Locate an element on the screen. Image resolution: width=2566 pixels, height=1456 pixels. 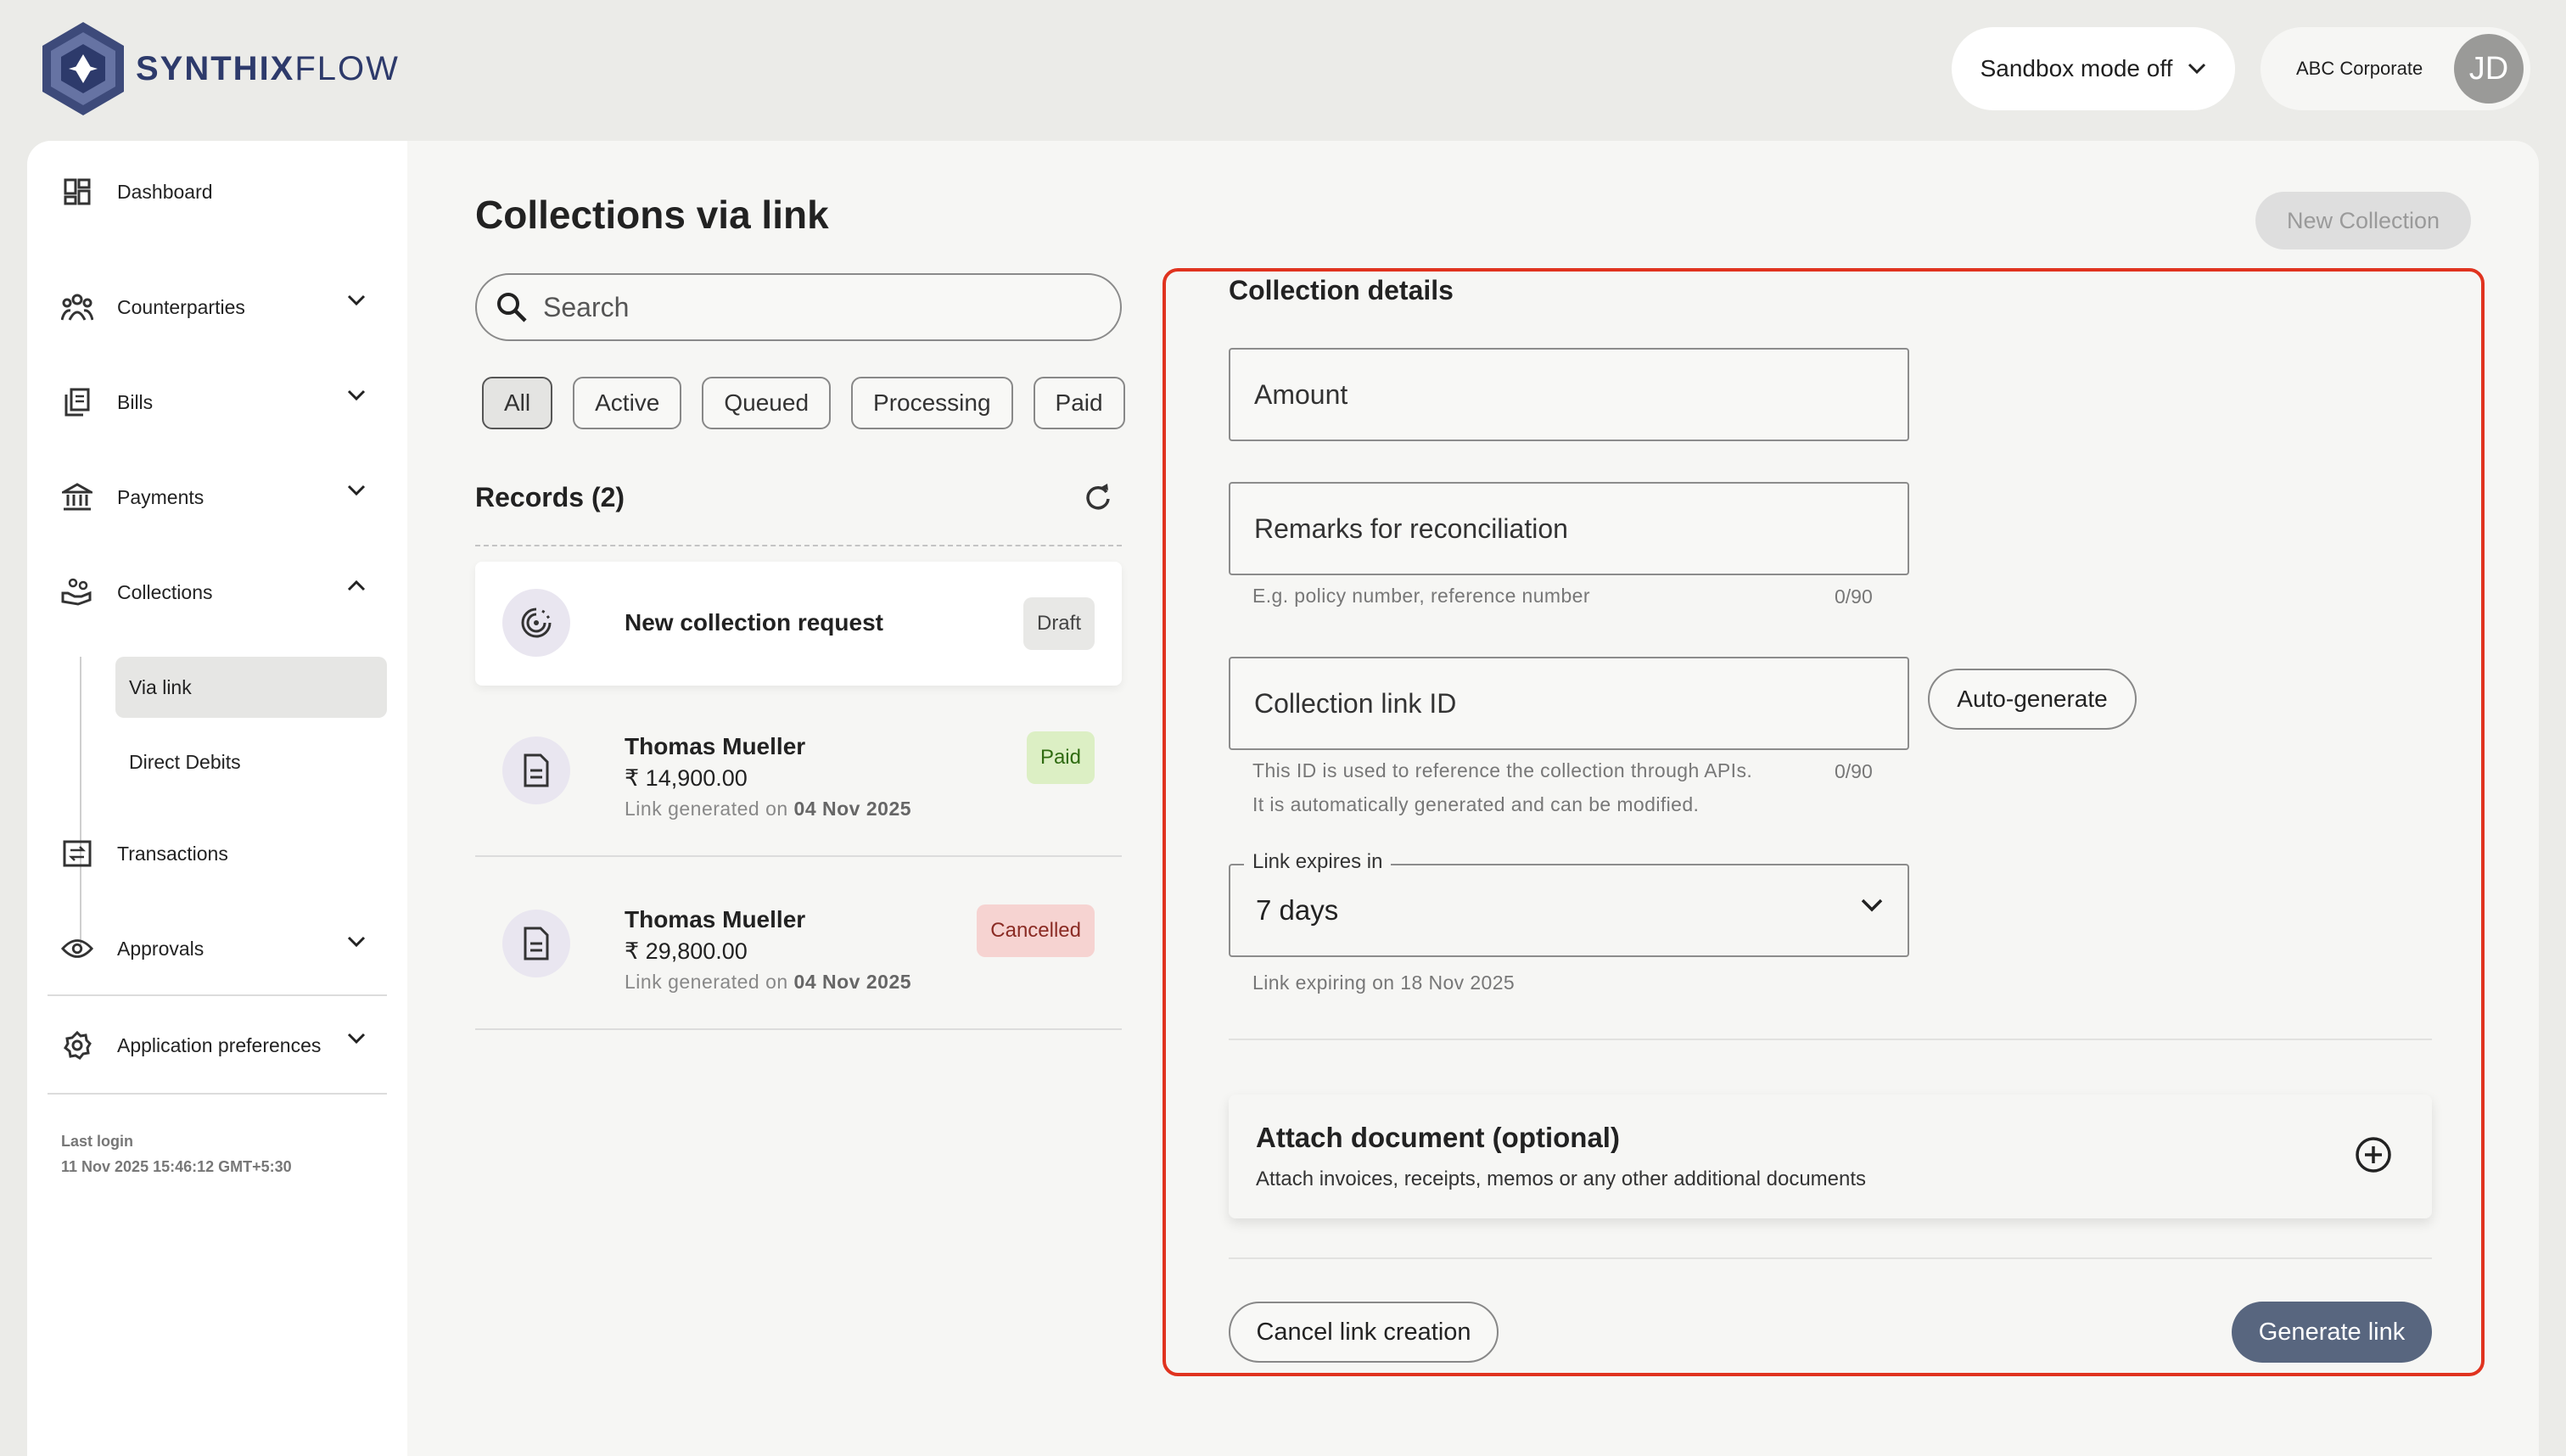
dashboard-icon is located at coordinates (77, 192).